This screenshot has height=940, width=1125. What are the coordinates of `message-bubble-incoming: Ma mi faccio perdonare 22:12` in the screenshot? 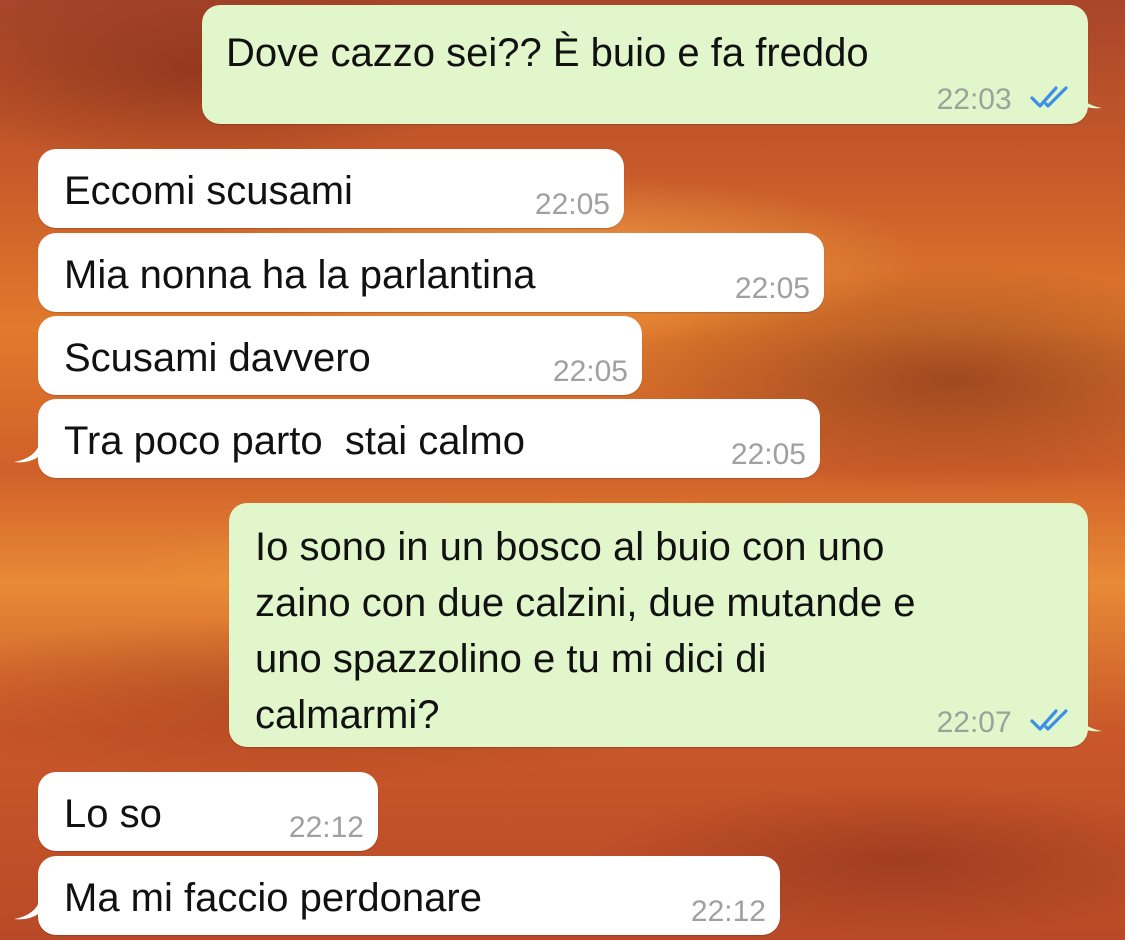 It's located at (397, 895).